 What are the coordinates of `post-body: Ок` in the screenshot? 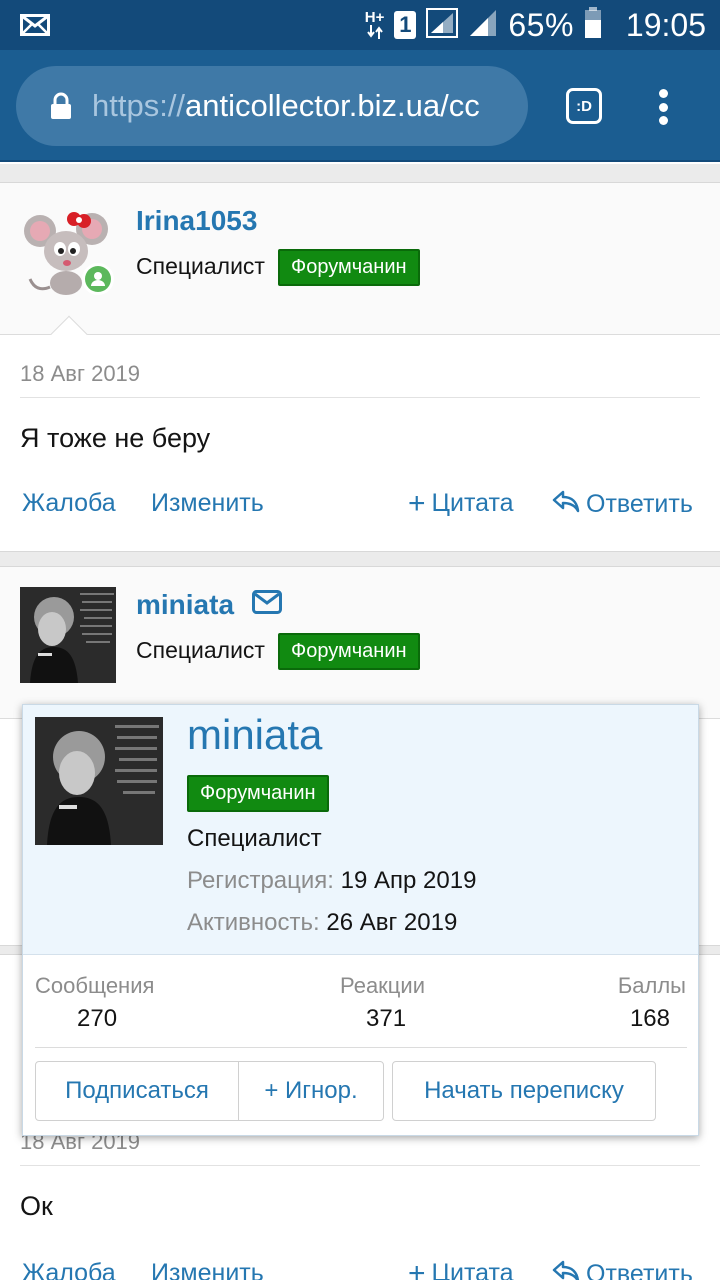 It's located at (36, 1206).